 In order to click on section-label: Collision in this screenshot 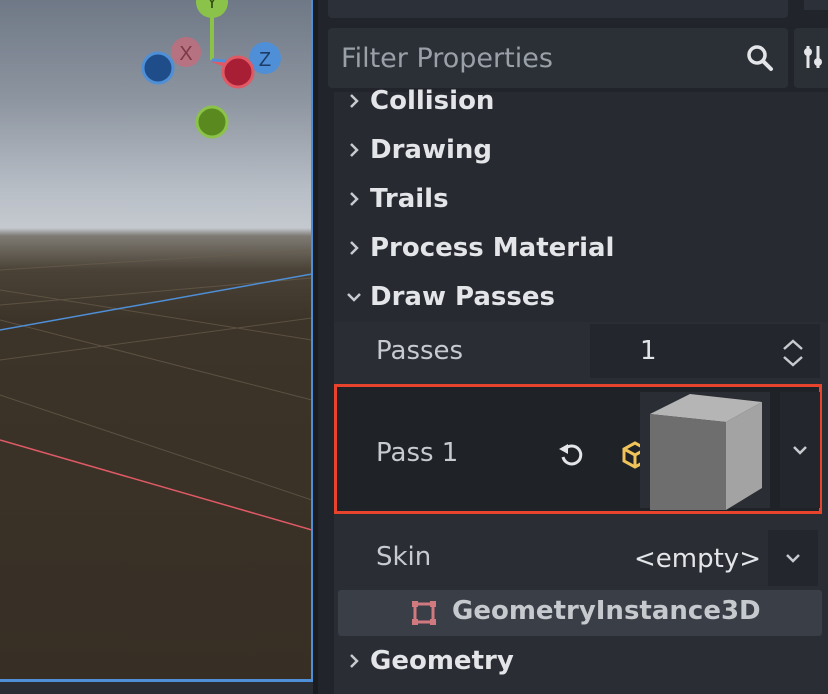, I will do `click(432, 101)`.